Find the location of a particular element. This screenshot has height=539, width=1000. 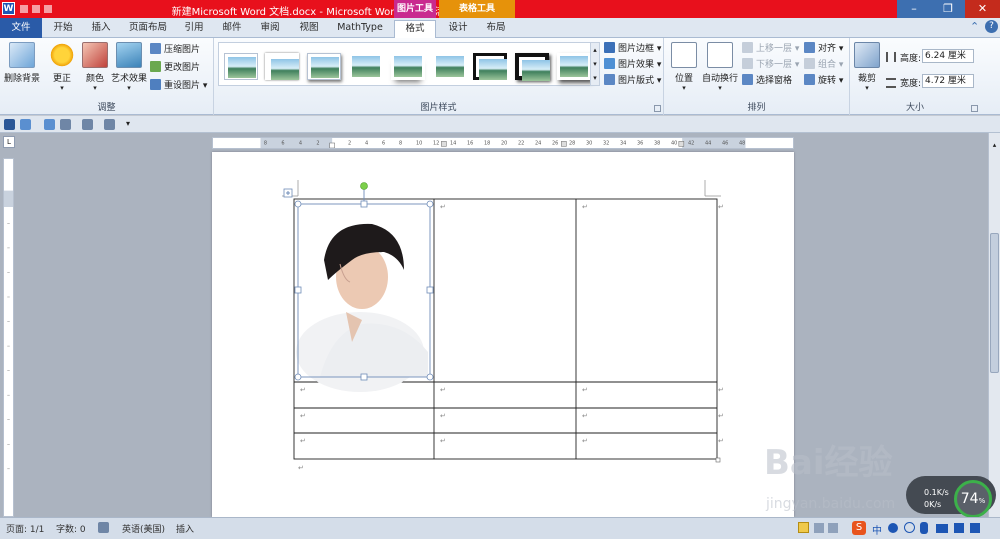

crop-button: 裁剪 ▾ is located at coordinates (867, 67).